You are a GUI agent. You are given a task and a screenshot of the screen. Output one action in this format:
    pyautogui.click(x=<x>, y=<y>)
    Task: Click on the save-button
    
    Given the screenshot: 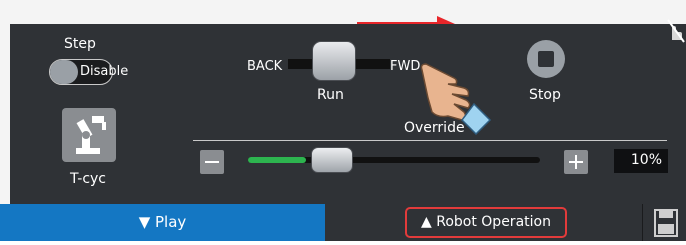 What is the action you would take?
    pyautogui.click(x=664, y=222)
    